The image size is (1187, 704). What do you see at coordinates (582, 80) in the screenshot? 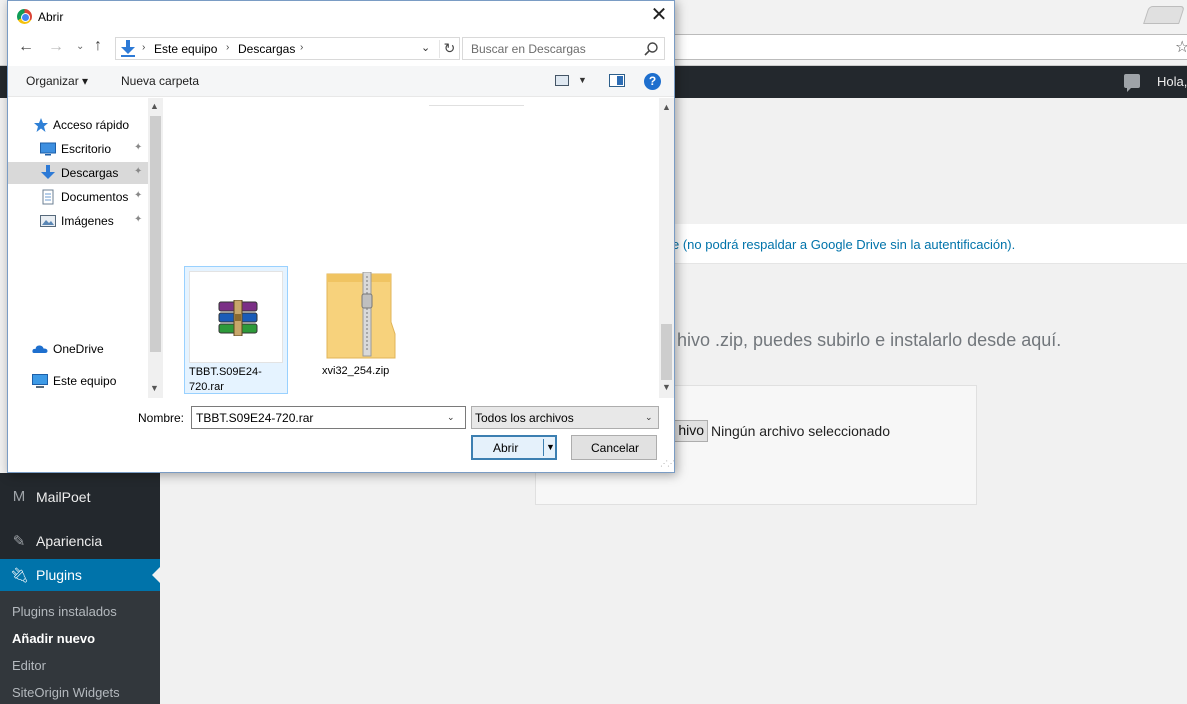
I see `view-options-chevron-icon: ▼` at bounding box center [582, 80].